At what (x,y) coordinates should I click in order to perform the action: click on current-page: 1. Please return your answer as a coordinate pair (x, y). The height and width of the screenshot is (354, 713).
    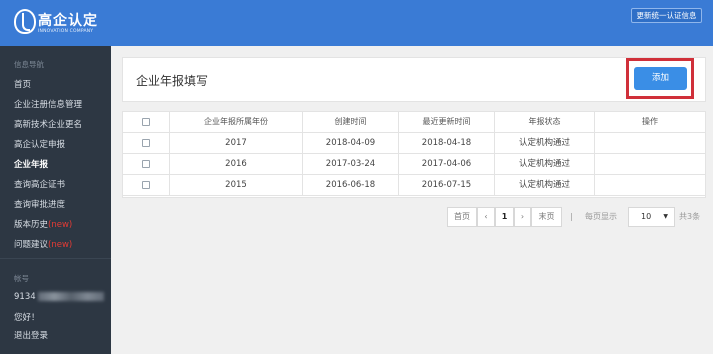
    Looking at the image, I should click on (504, 217).